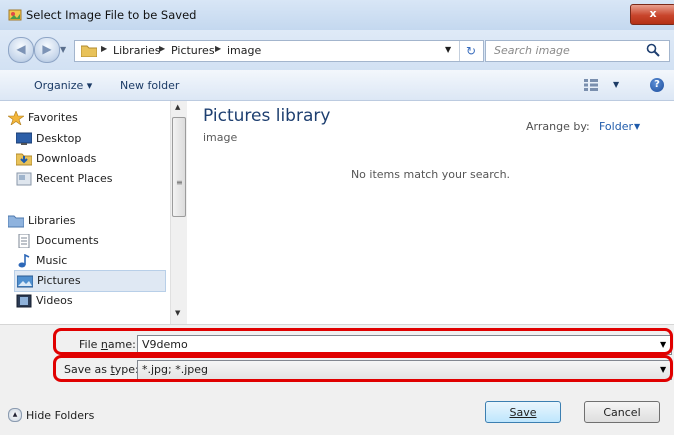  Describe the element at coordinates (267, 116) in the screenshot. I see `library-title: Pictures library` at that location.